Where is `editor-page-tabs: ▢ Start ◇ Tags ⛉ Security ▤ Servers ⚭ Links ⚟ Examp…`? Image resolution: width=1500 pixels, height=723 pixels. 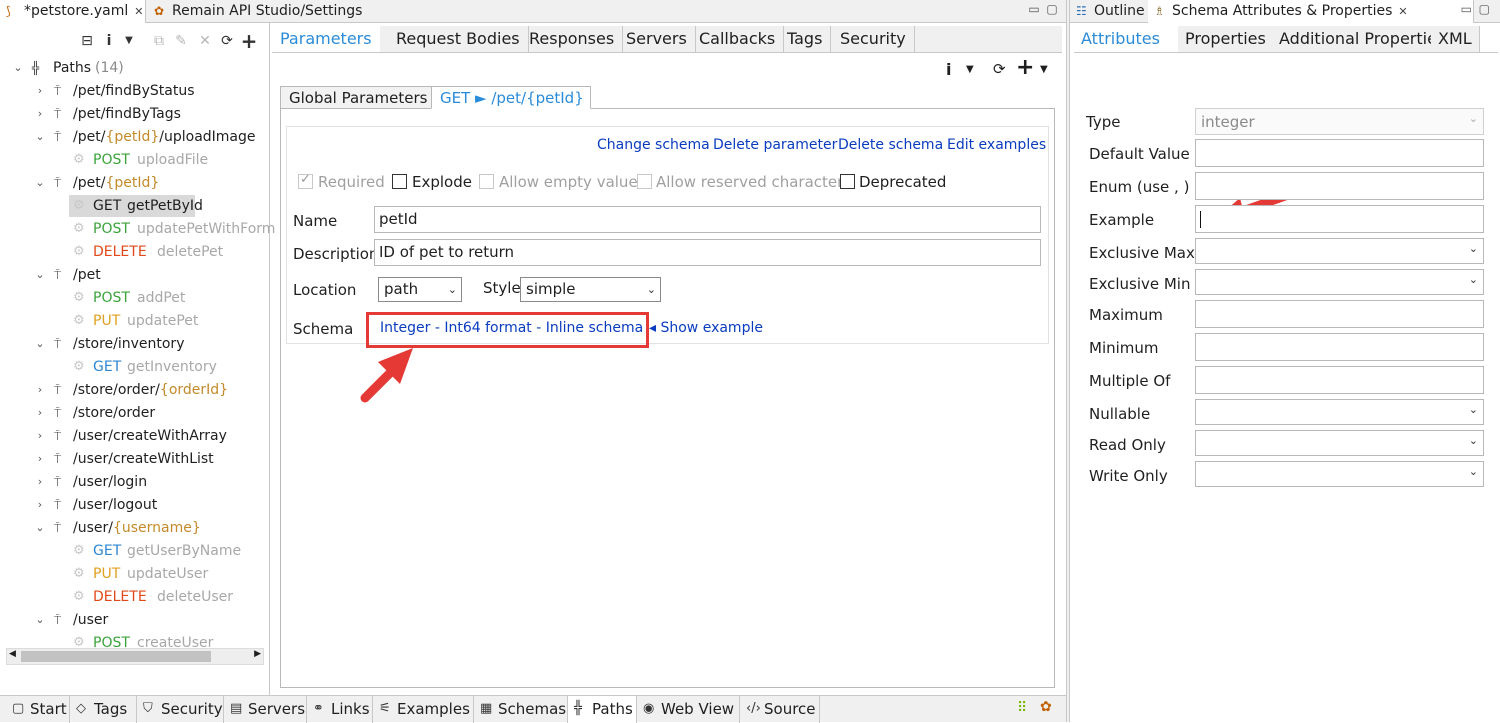
editor-page-tabs: ▢ Start ◇ Tags ⛉ Security ▤ Servers ⚭ Links ⚟ Examp… is located at coordinates (533, 709).